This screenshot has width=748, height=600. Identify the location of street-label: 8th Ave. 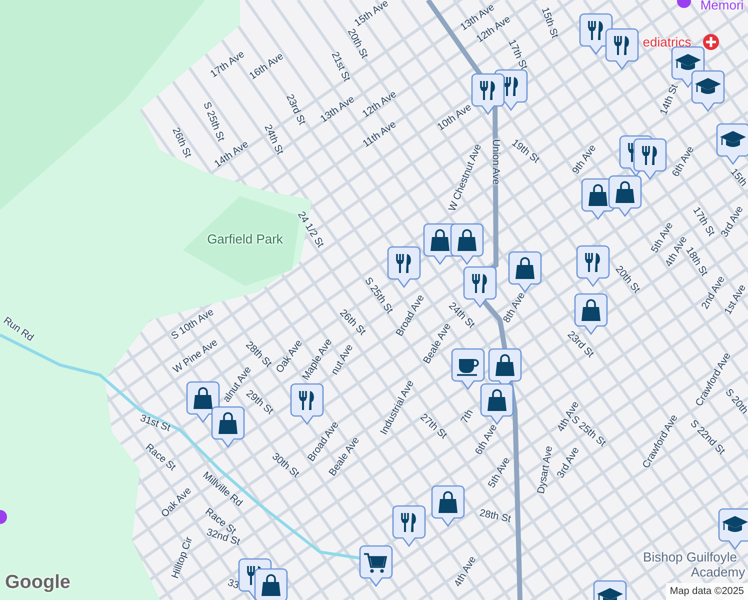
(515, 308).